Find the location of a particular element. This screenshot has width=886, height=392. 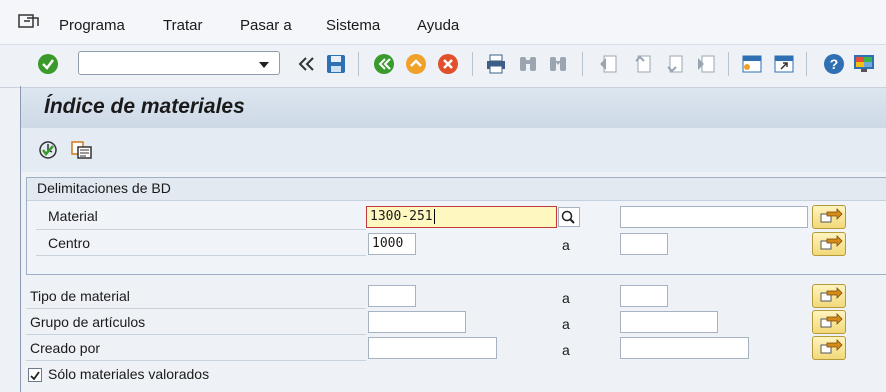

execute-icon is located at coordinates (48, 151).